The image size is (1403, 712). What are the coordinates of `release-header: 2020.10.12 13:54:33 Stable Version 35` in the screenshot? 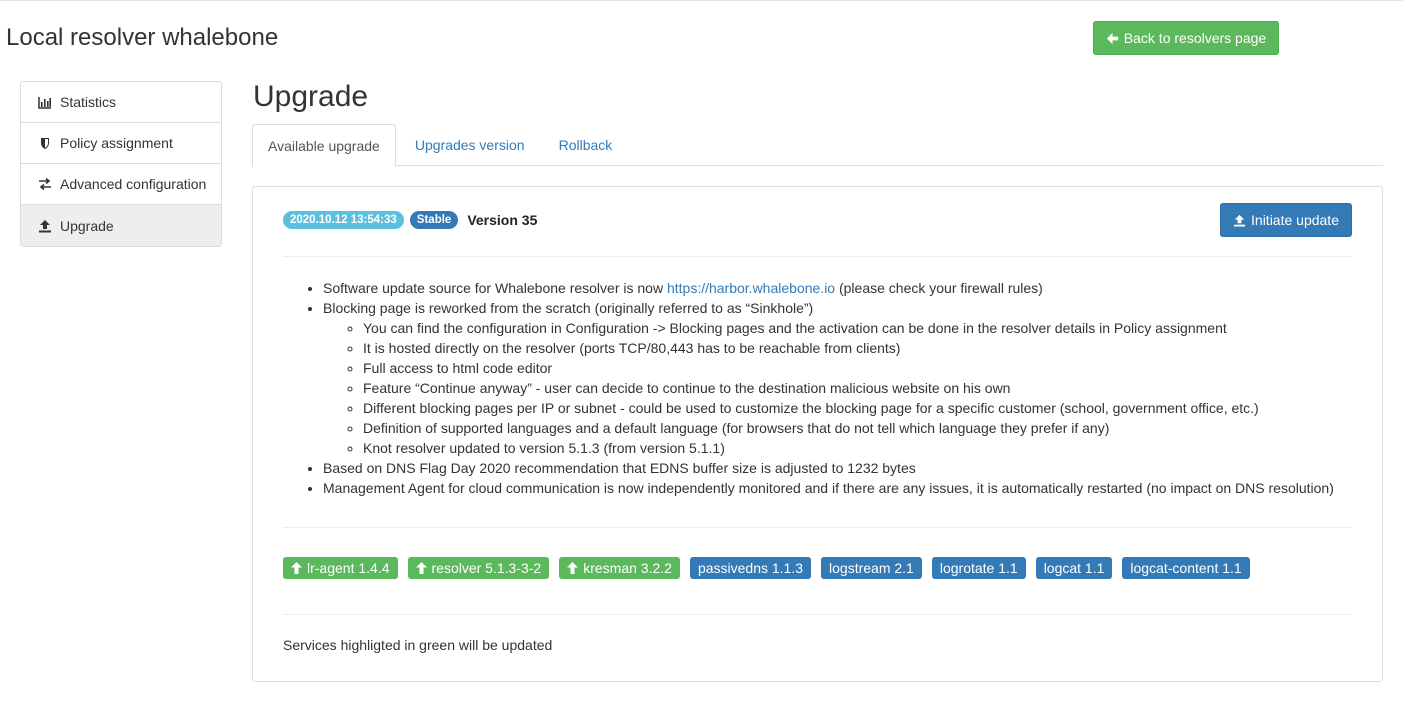 It's located at (410, 220).